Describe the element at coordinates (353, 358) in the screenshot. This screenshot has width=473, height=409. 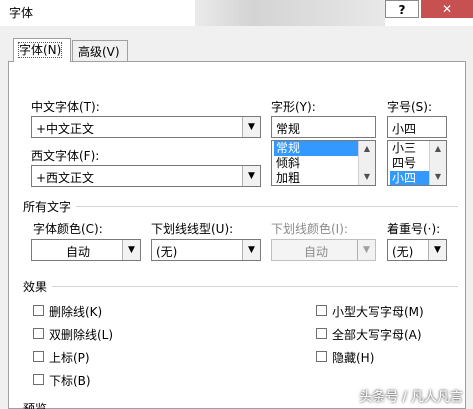
I see `hidden-label: 隐藏(H)` at that location.